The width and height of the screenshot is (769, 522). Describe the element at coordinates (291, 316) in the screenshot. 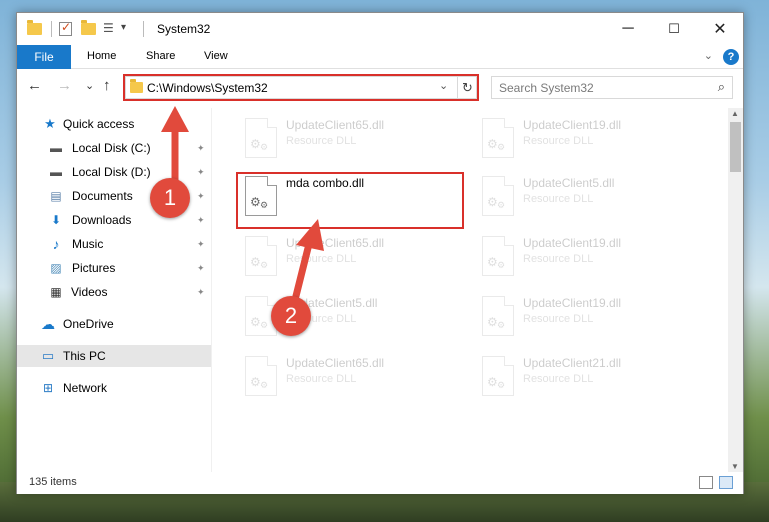

I see `step-2-badge: 2` at that location.